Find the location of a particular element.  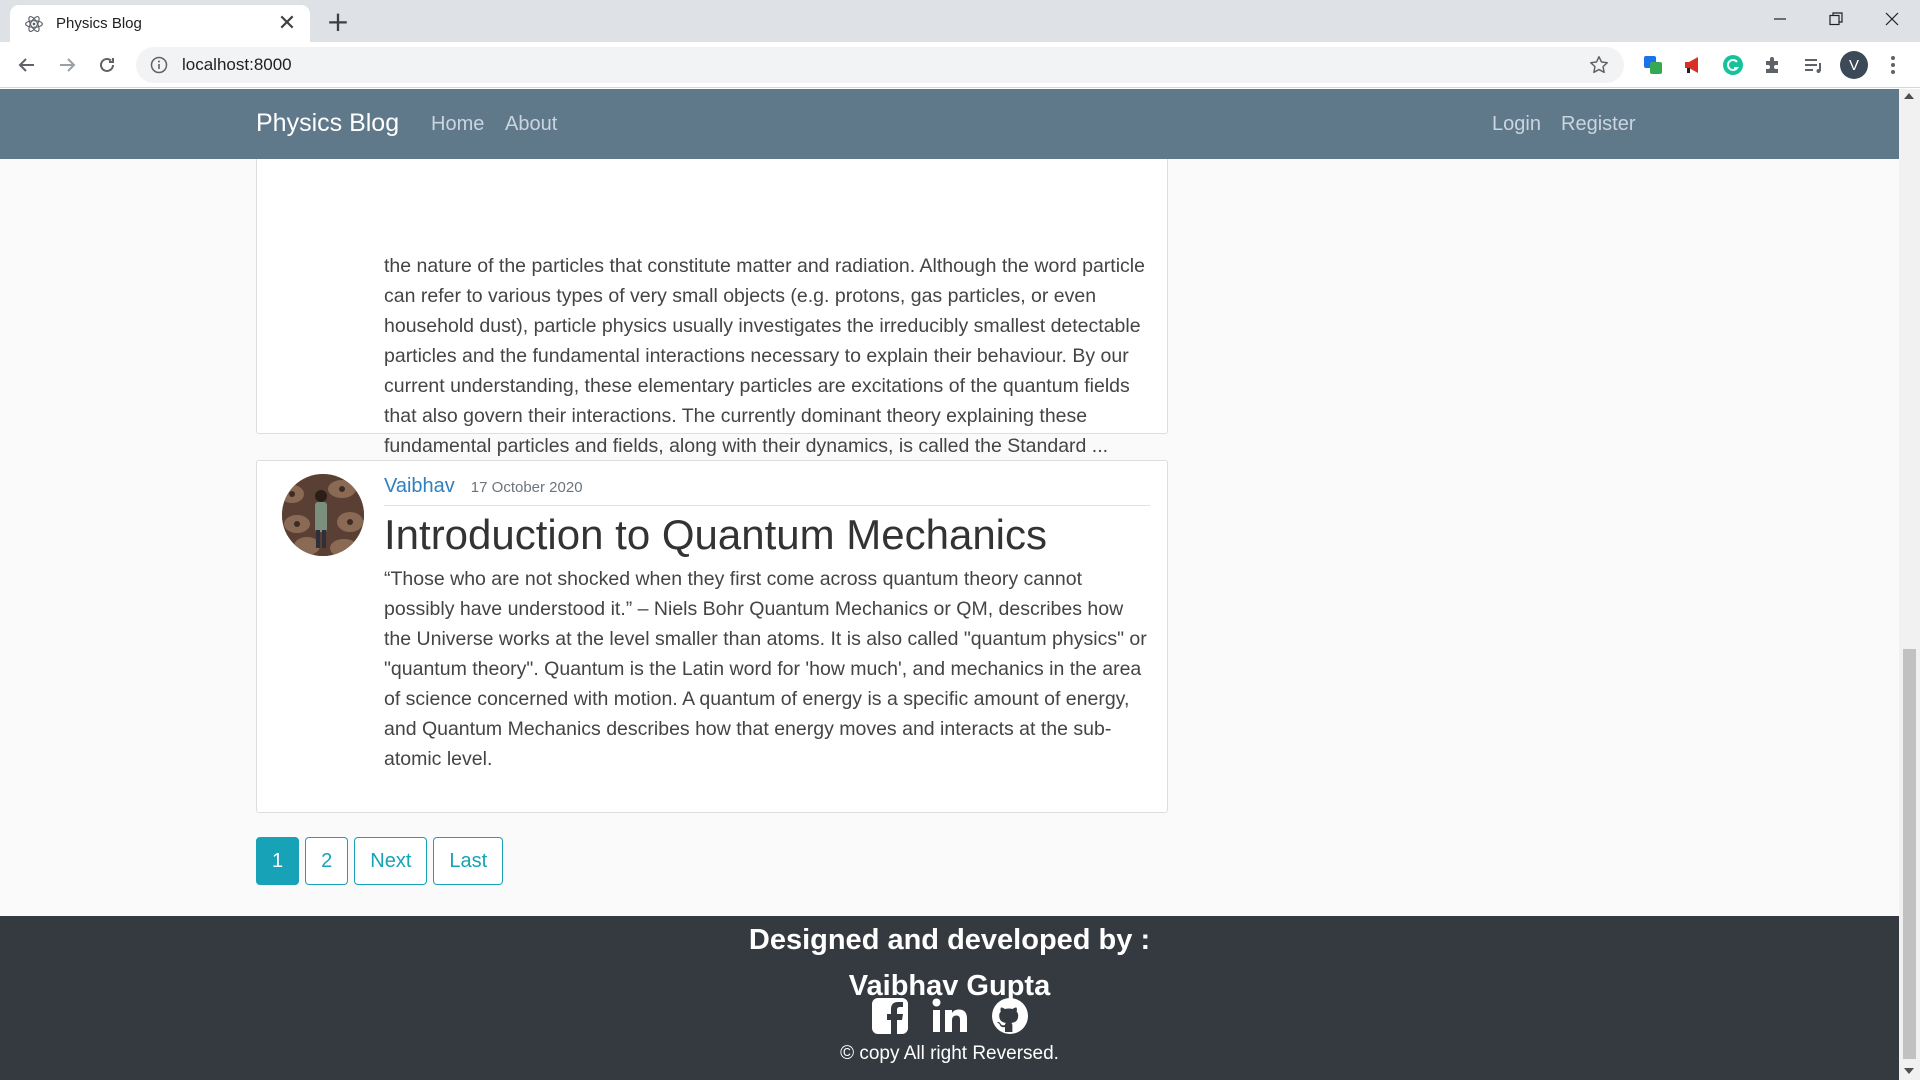

nav-link-about: About is located at coordinates (531, 124).